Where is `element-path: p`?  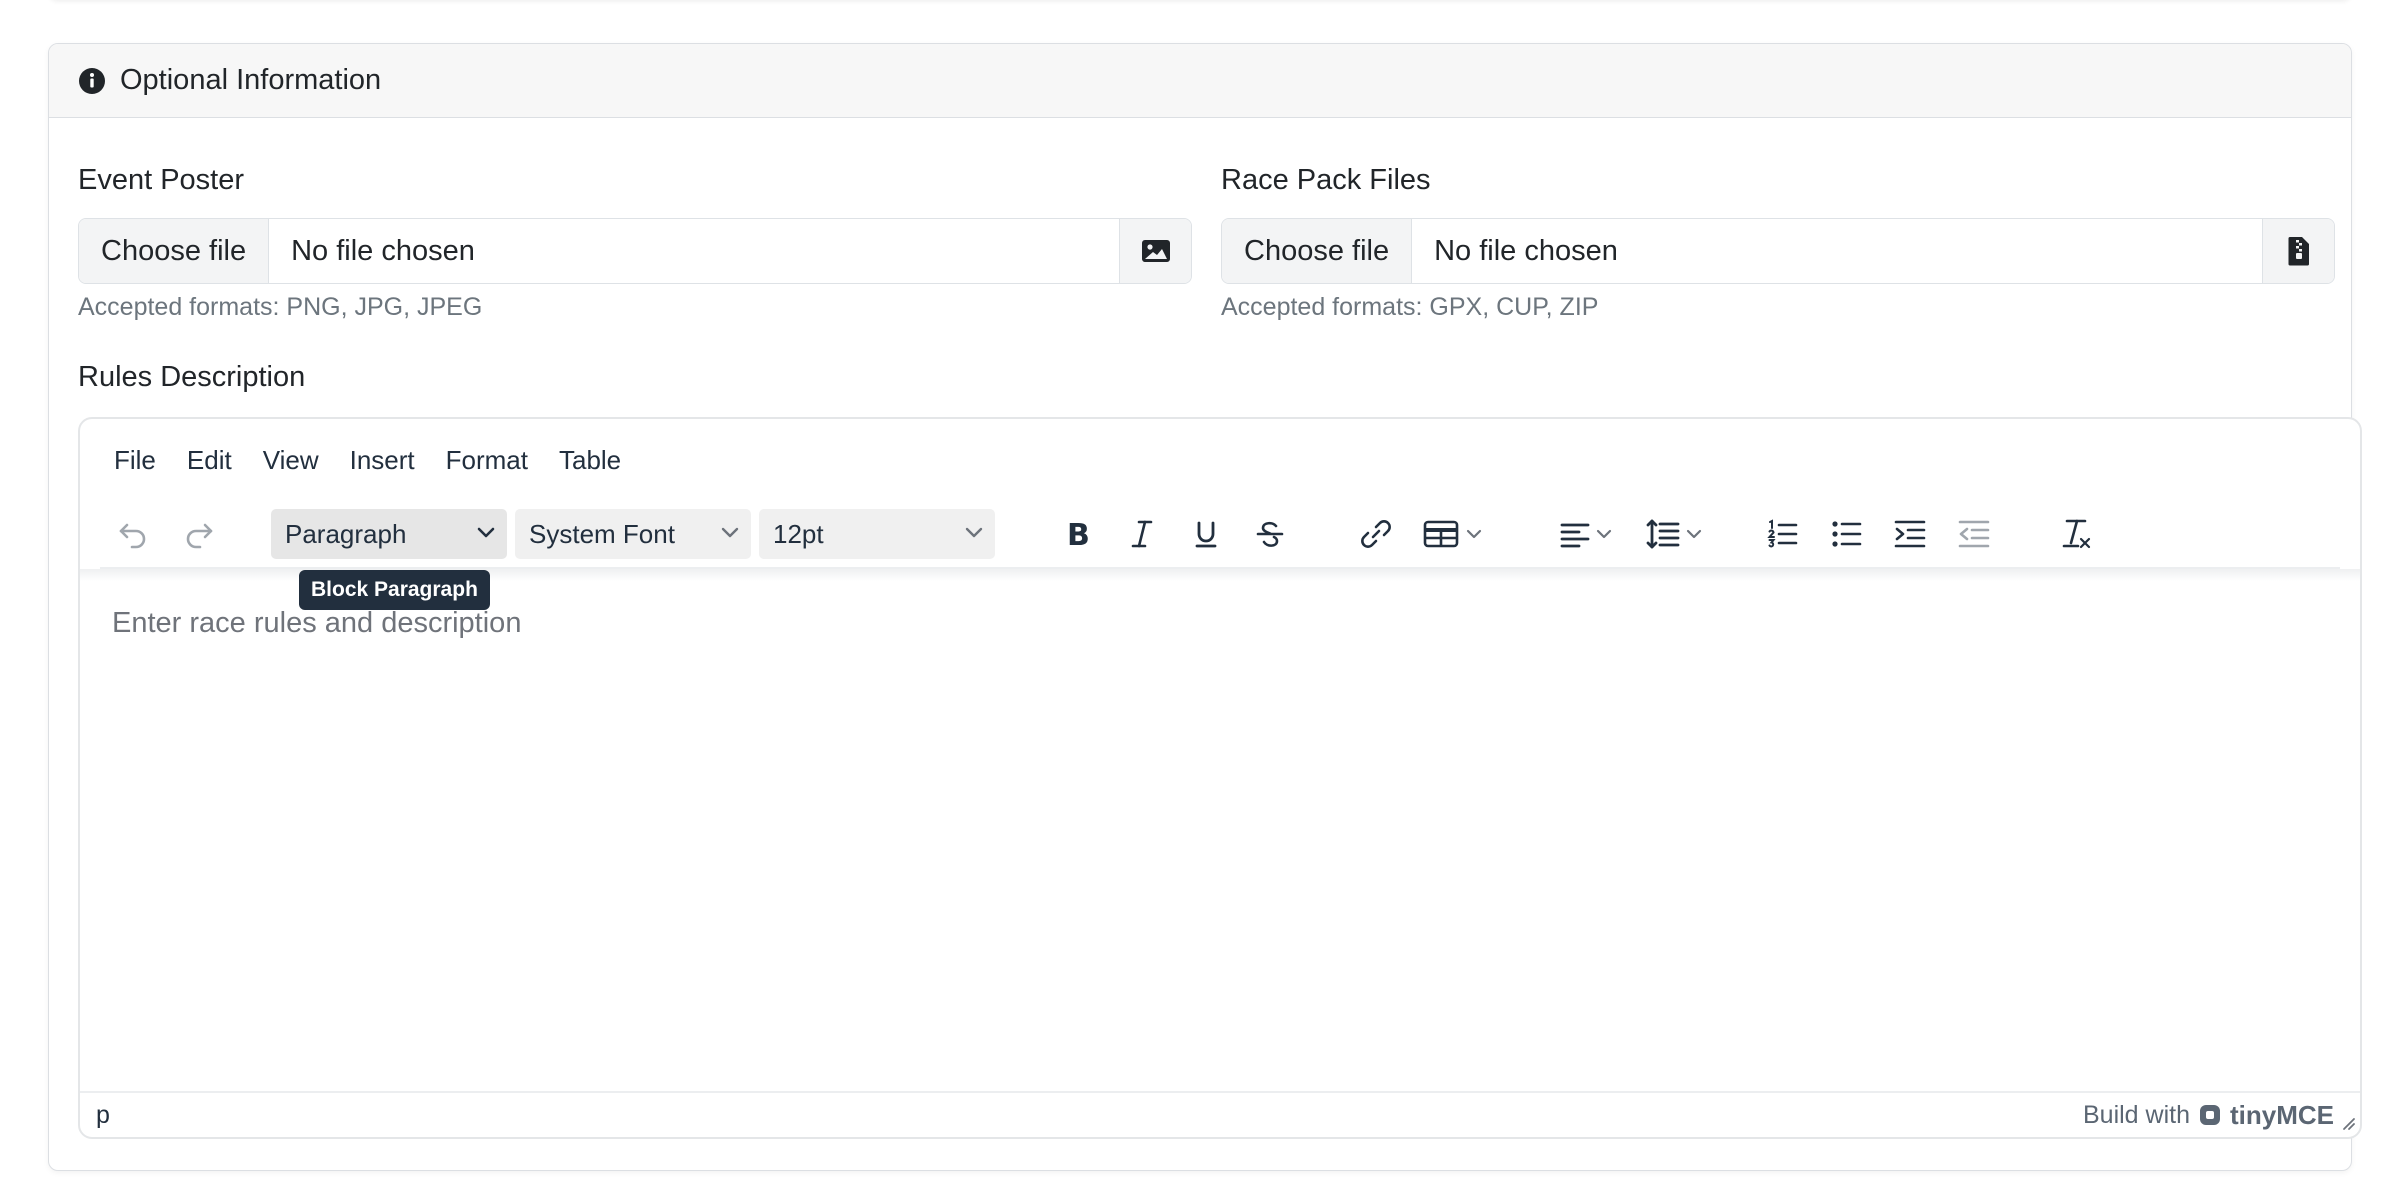 element-path: p is located at coordinates (103, 1115).